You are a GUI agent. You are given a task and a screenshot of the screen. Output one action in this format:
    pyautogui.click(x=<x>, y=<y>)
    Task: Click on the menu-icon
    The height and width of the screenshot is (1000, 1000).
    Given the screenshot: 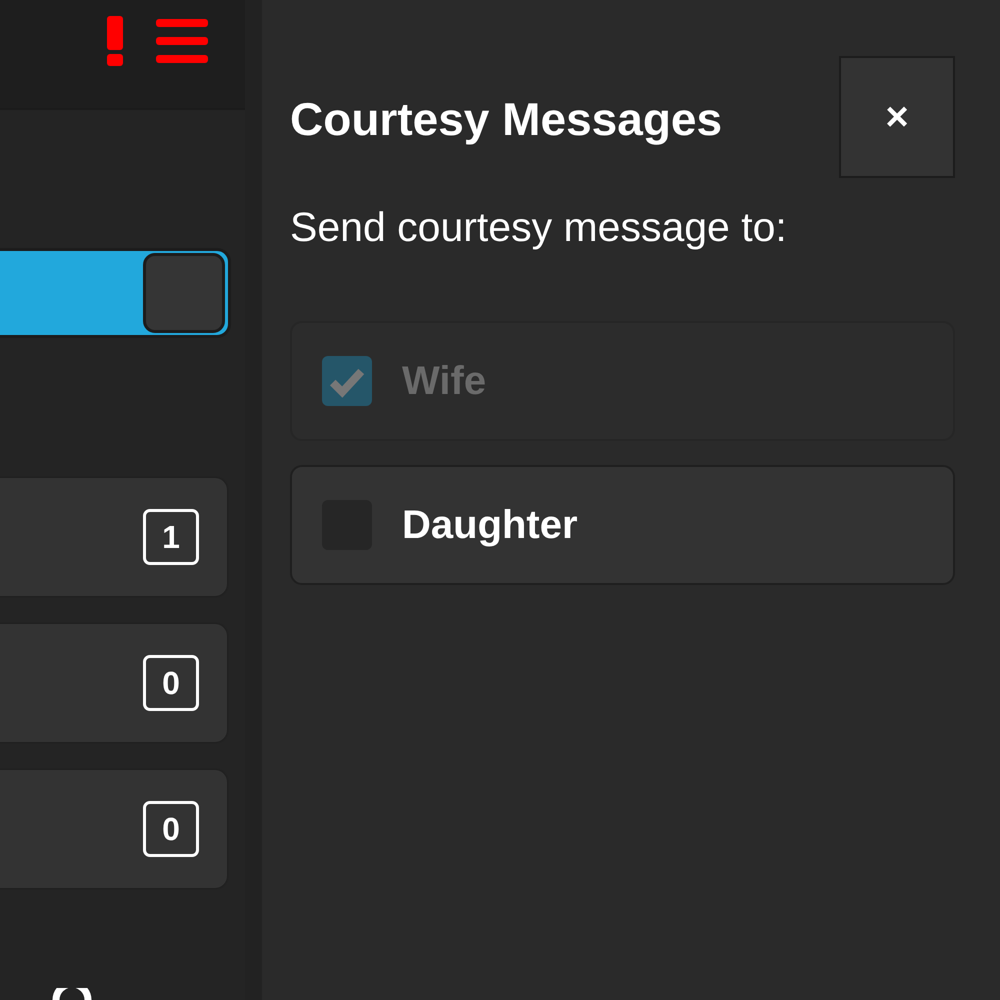 What is the action you would take?
    pyautogui.click(x=182, y=41)
    